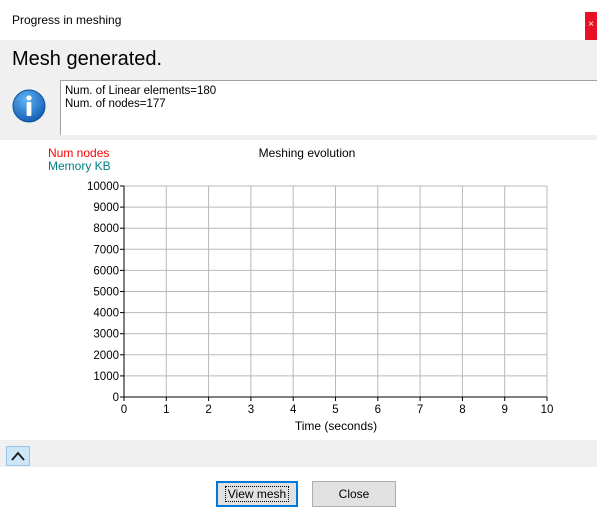 The height and width of the screenshot is (509, 597). What do you see at coordinates (67, 20) in the screenshot?
I see `window-title: Progress in meshing` at bounding box center [67, 20].